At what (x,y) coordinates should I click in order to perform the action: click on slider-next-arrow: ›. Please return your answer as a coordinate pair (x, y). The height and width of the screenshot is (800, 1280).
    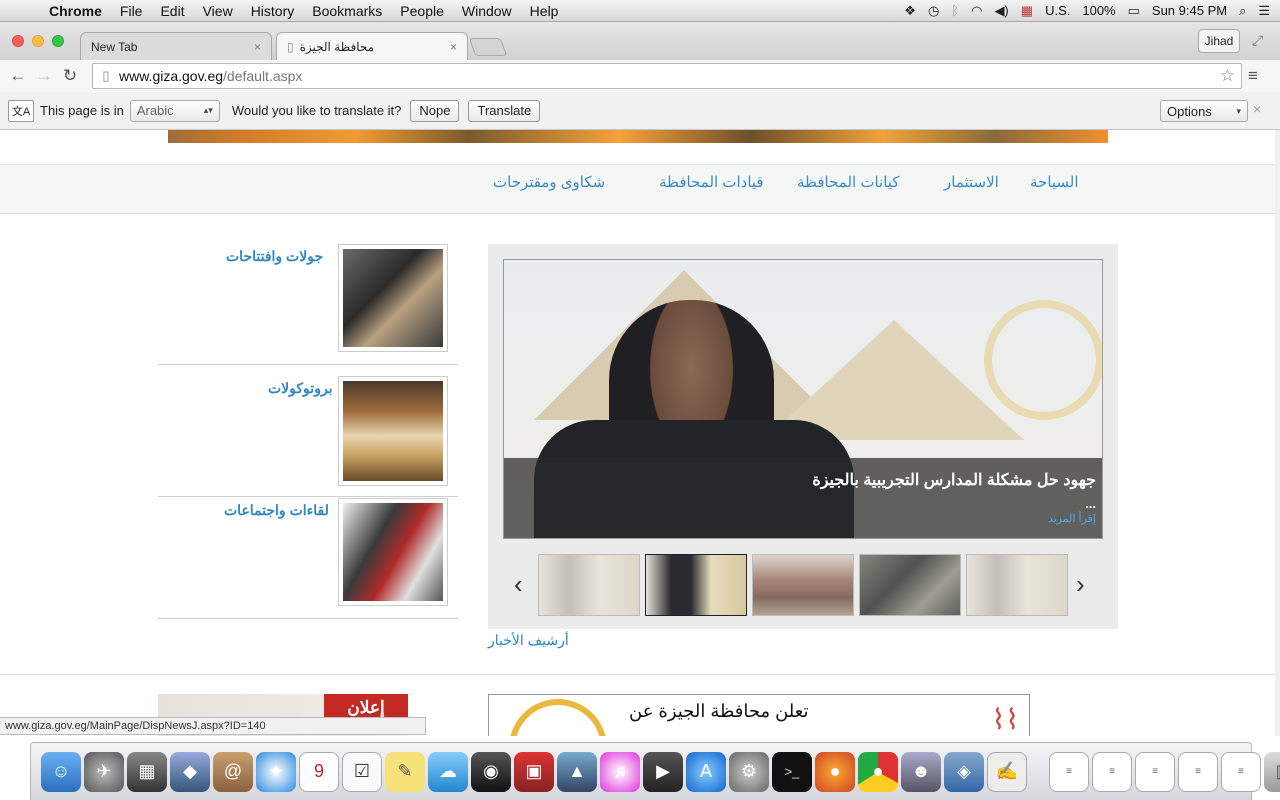
    Looking at the image, I should click on (1080, 584).